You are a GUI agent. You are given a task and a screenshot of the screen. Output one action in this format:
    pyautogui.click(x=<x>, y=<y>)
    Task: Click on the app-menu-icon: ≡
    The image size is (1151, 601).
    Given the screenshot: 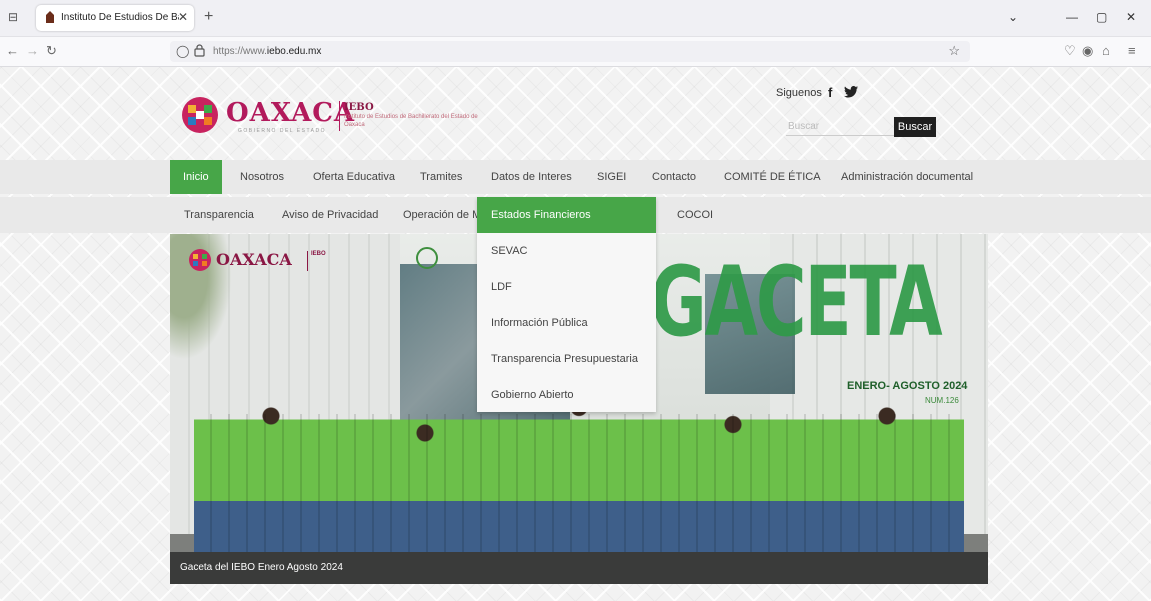 What is the action you would take?
    pyautogui.click(x=1132, y=51)
    